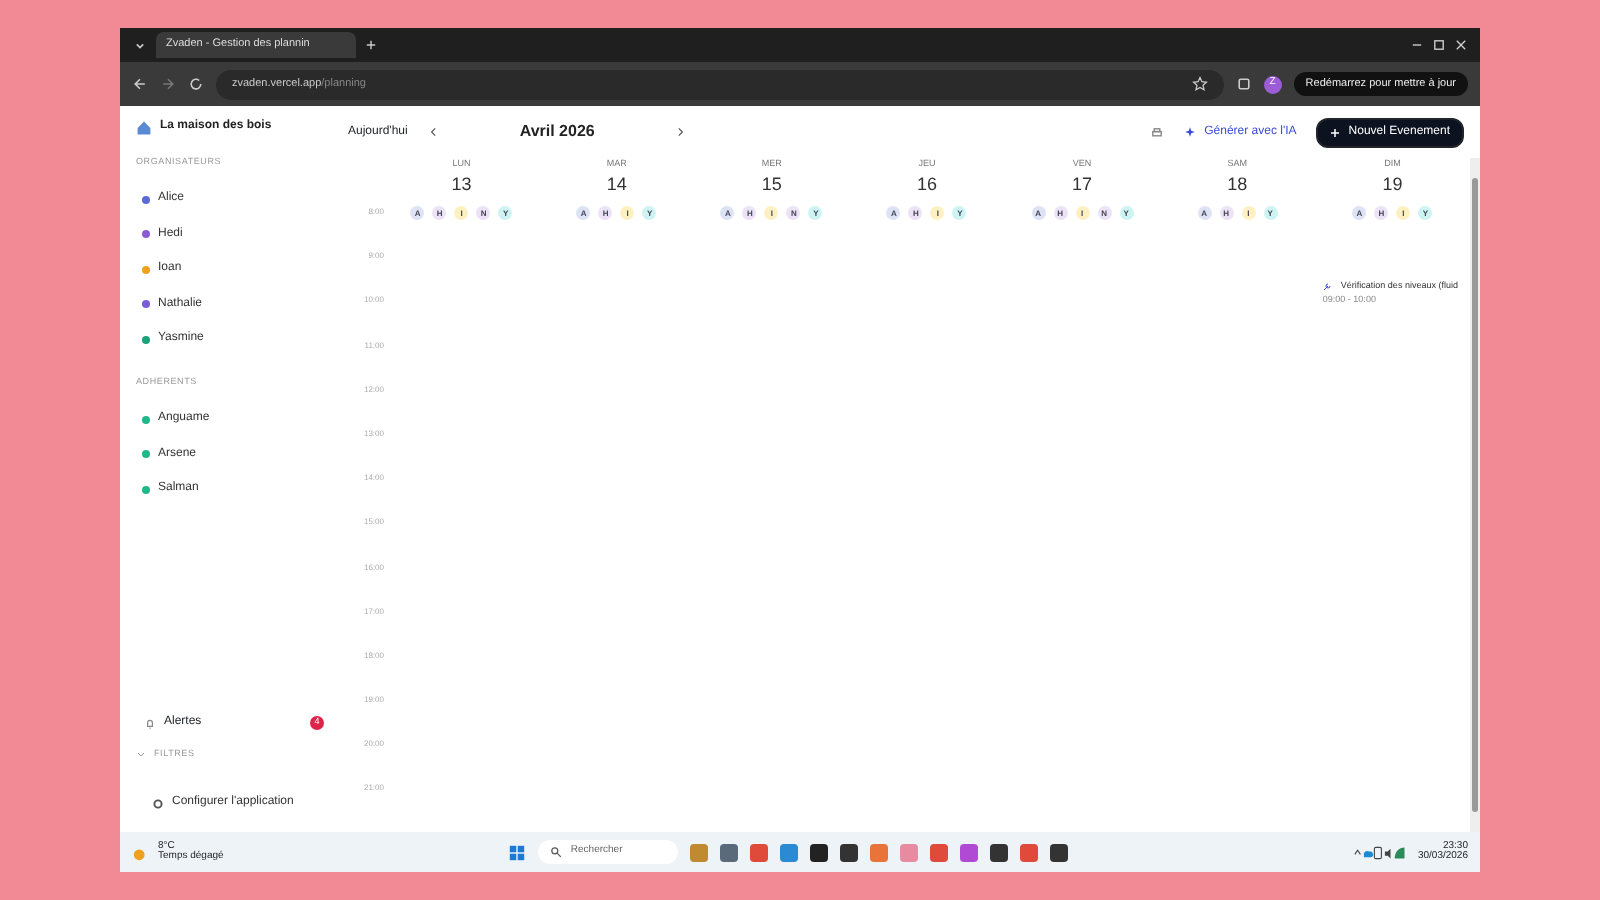 This screenshot has width=1600, height=900. I want to click on star-icon, so click(1199, 84).